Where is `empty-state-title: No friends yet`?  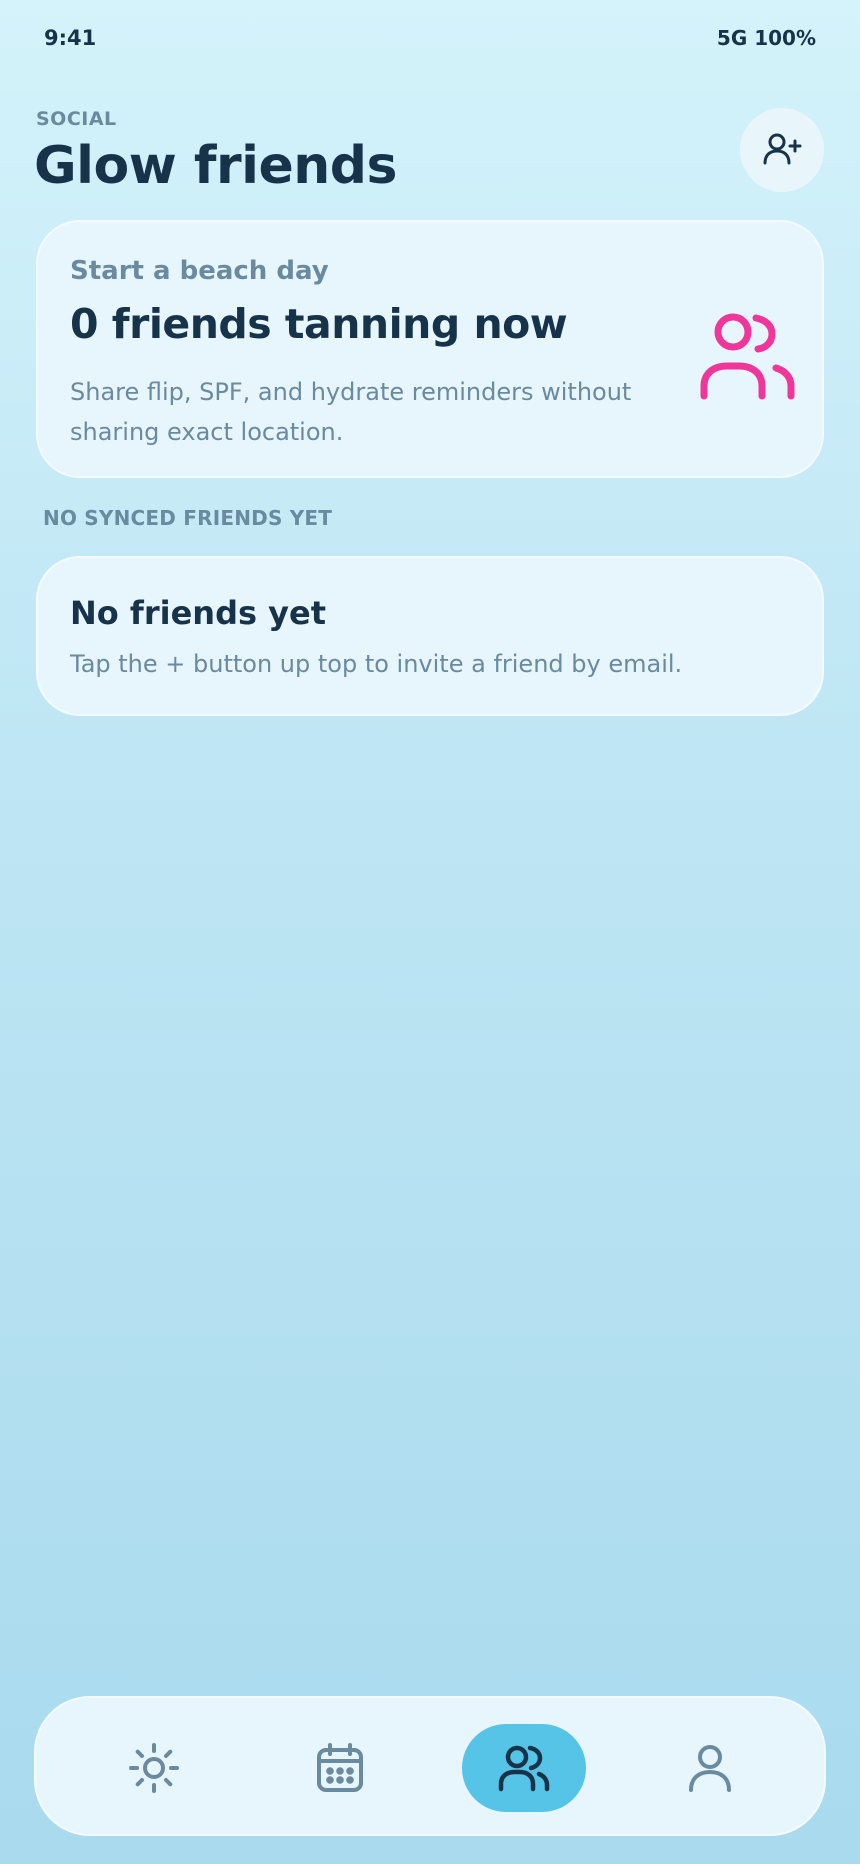
empty-state-title: No friends yet is located at coordinates (198, 613).